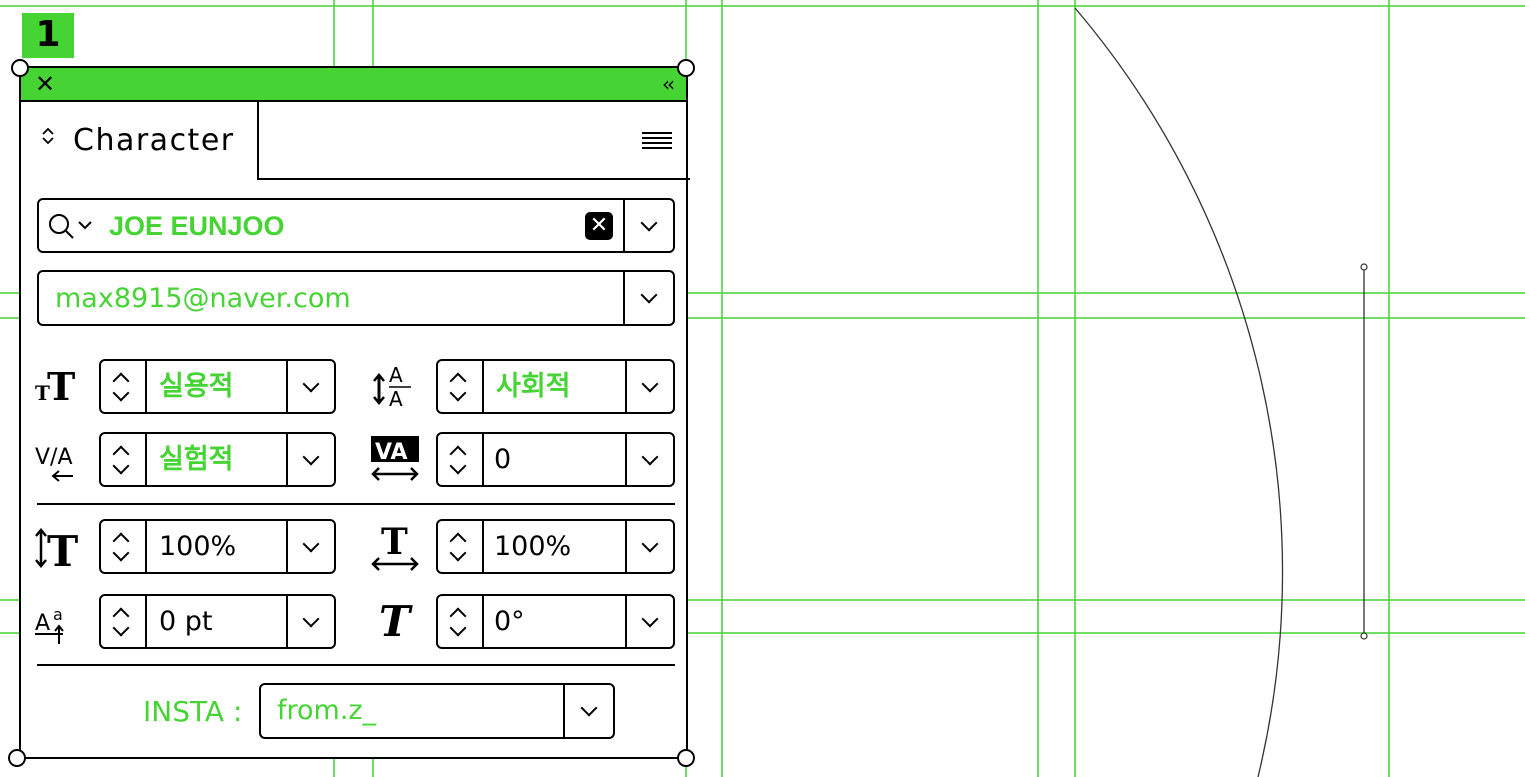  I want to click on kerning-icon: V/A, so click(54, 463).